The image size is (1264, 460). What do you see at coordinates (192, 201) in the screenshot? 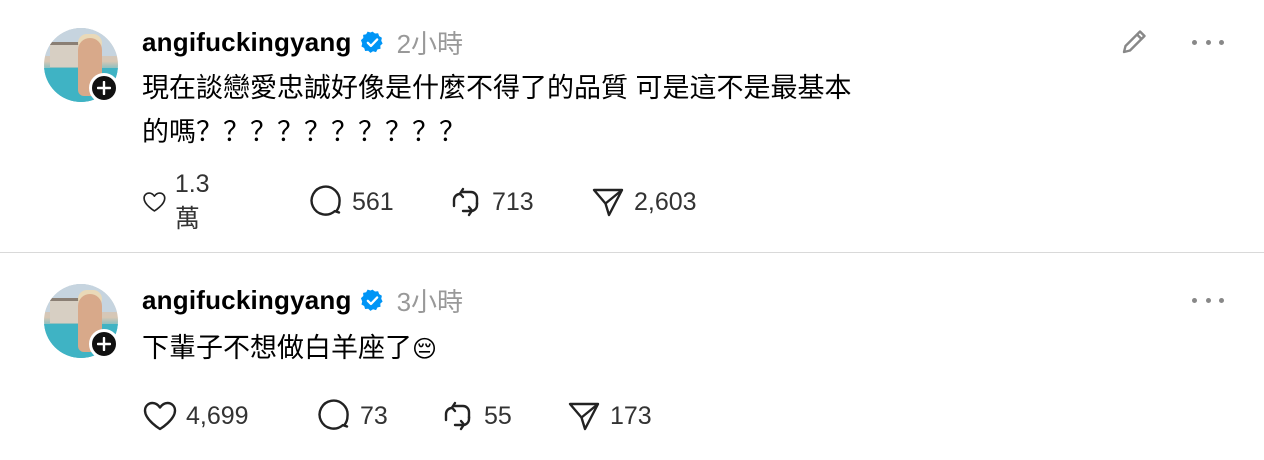
I see `like-count: 1.3 萬` at bounding box center [192, 201].